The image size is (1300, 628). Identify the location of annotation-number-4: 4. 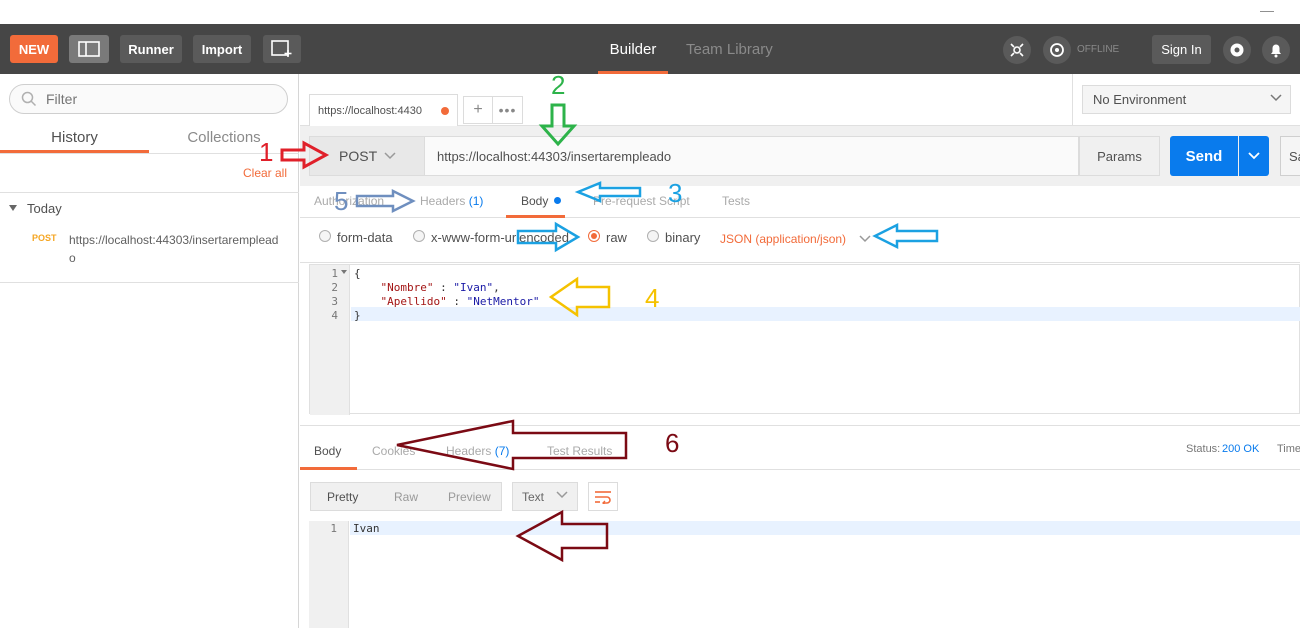
(652, 298).